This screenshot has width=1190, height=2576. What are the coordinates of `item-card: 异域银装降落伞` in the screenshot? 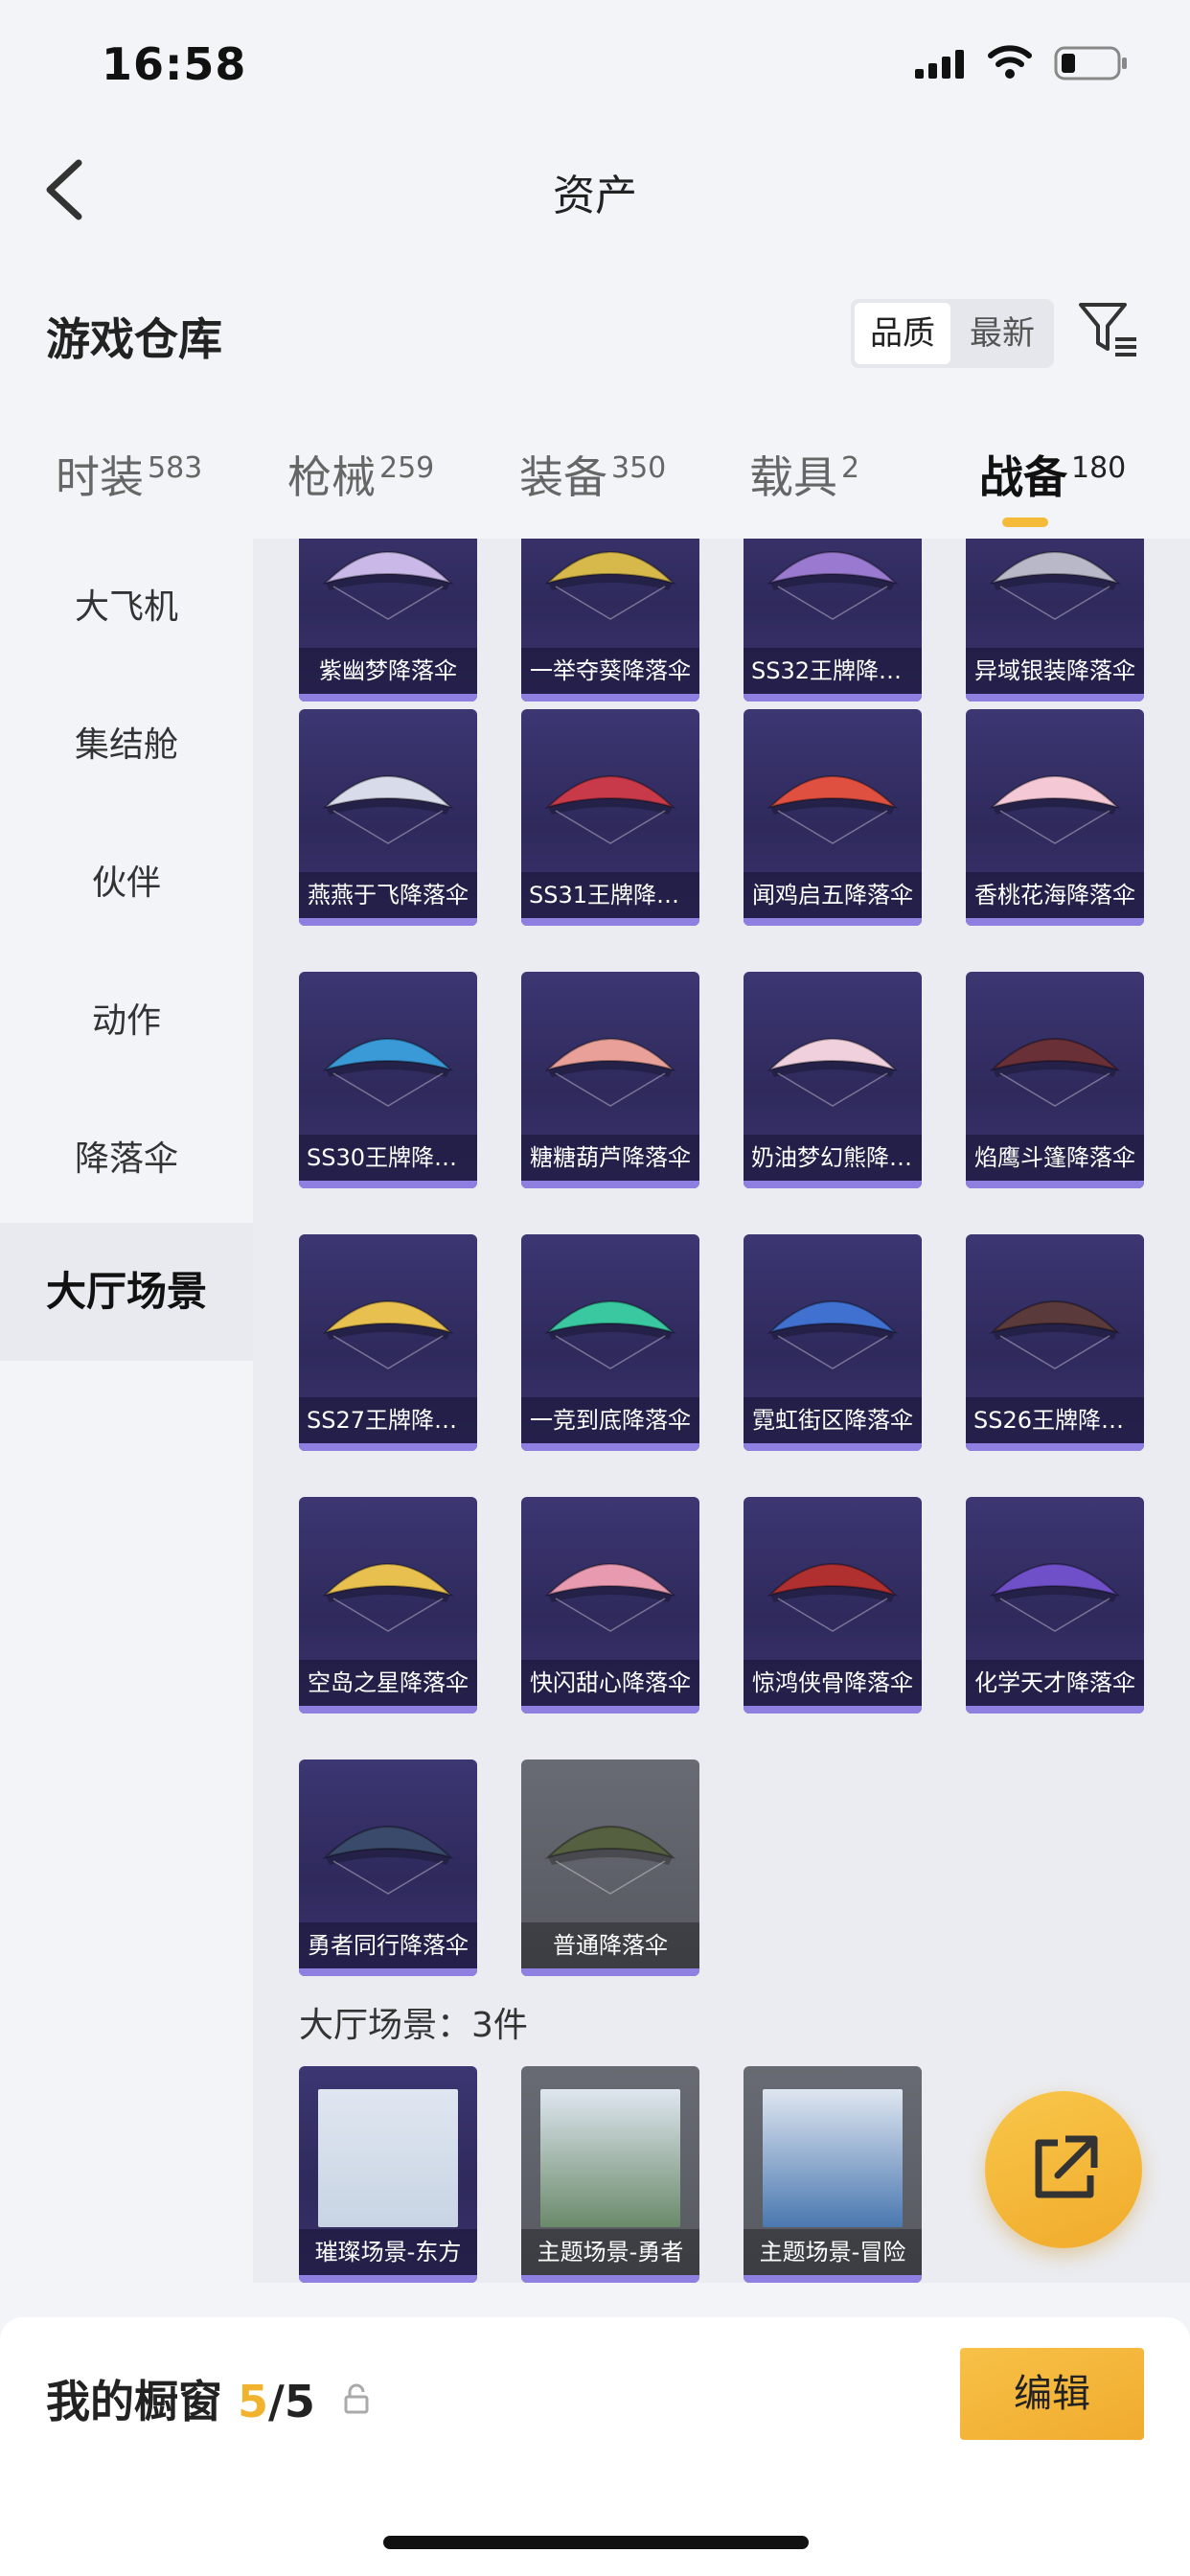 It's located at (1055, 620).